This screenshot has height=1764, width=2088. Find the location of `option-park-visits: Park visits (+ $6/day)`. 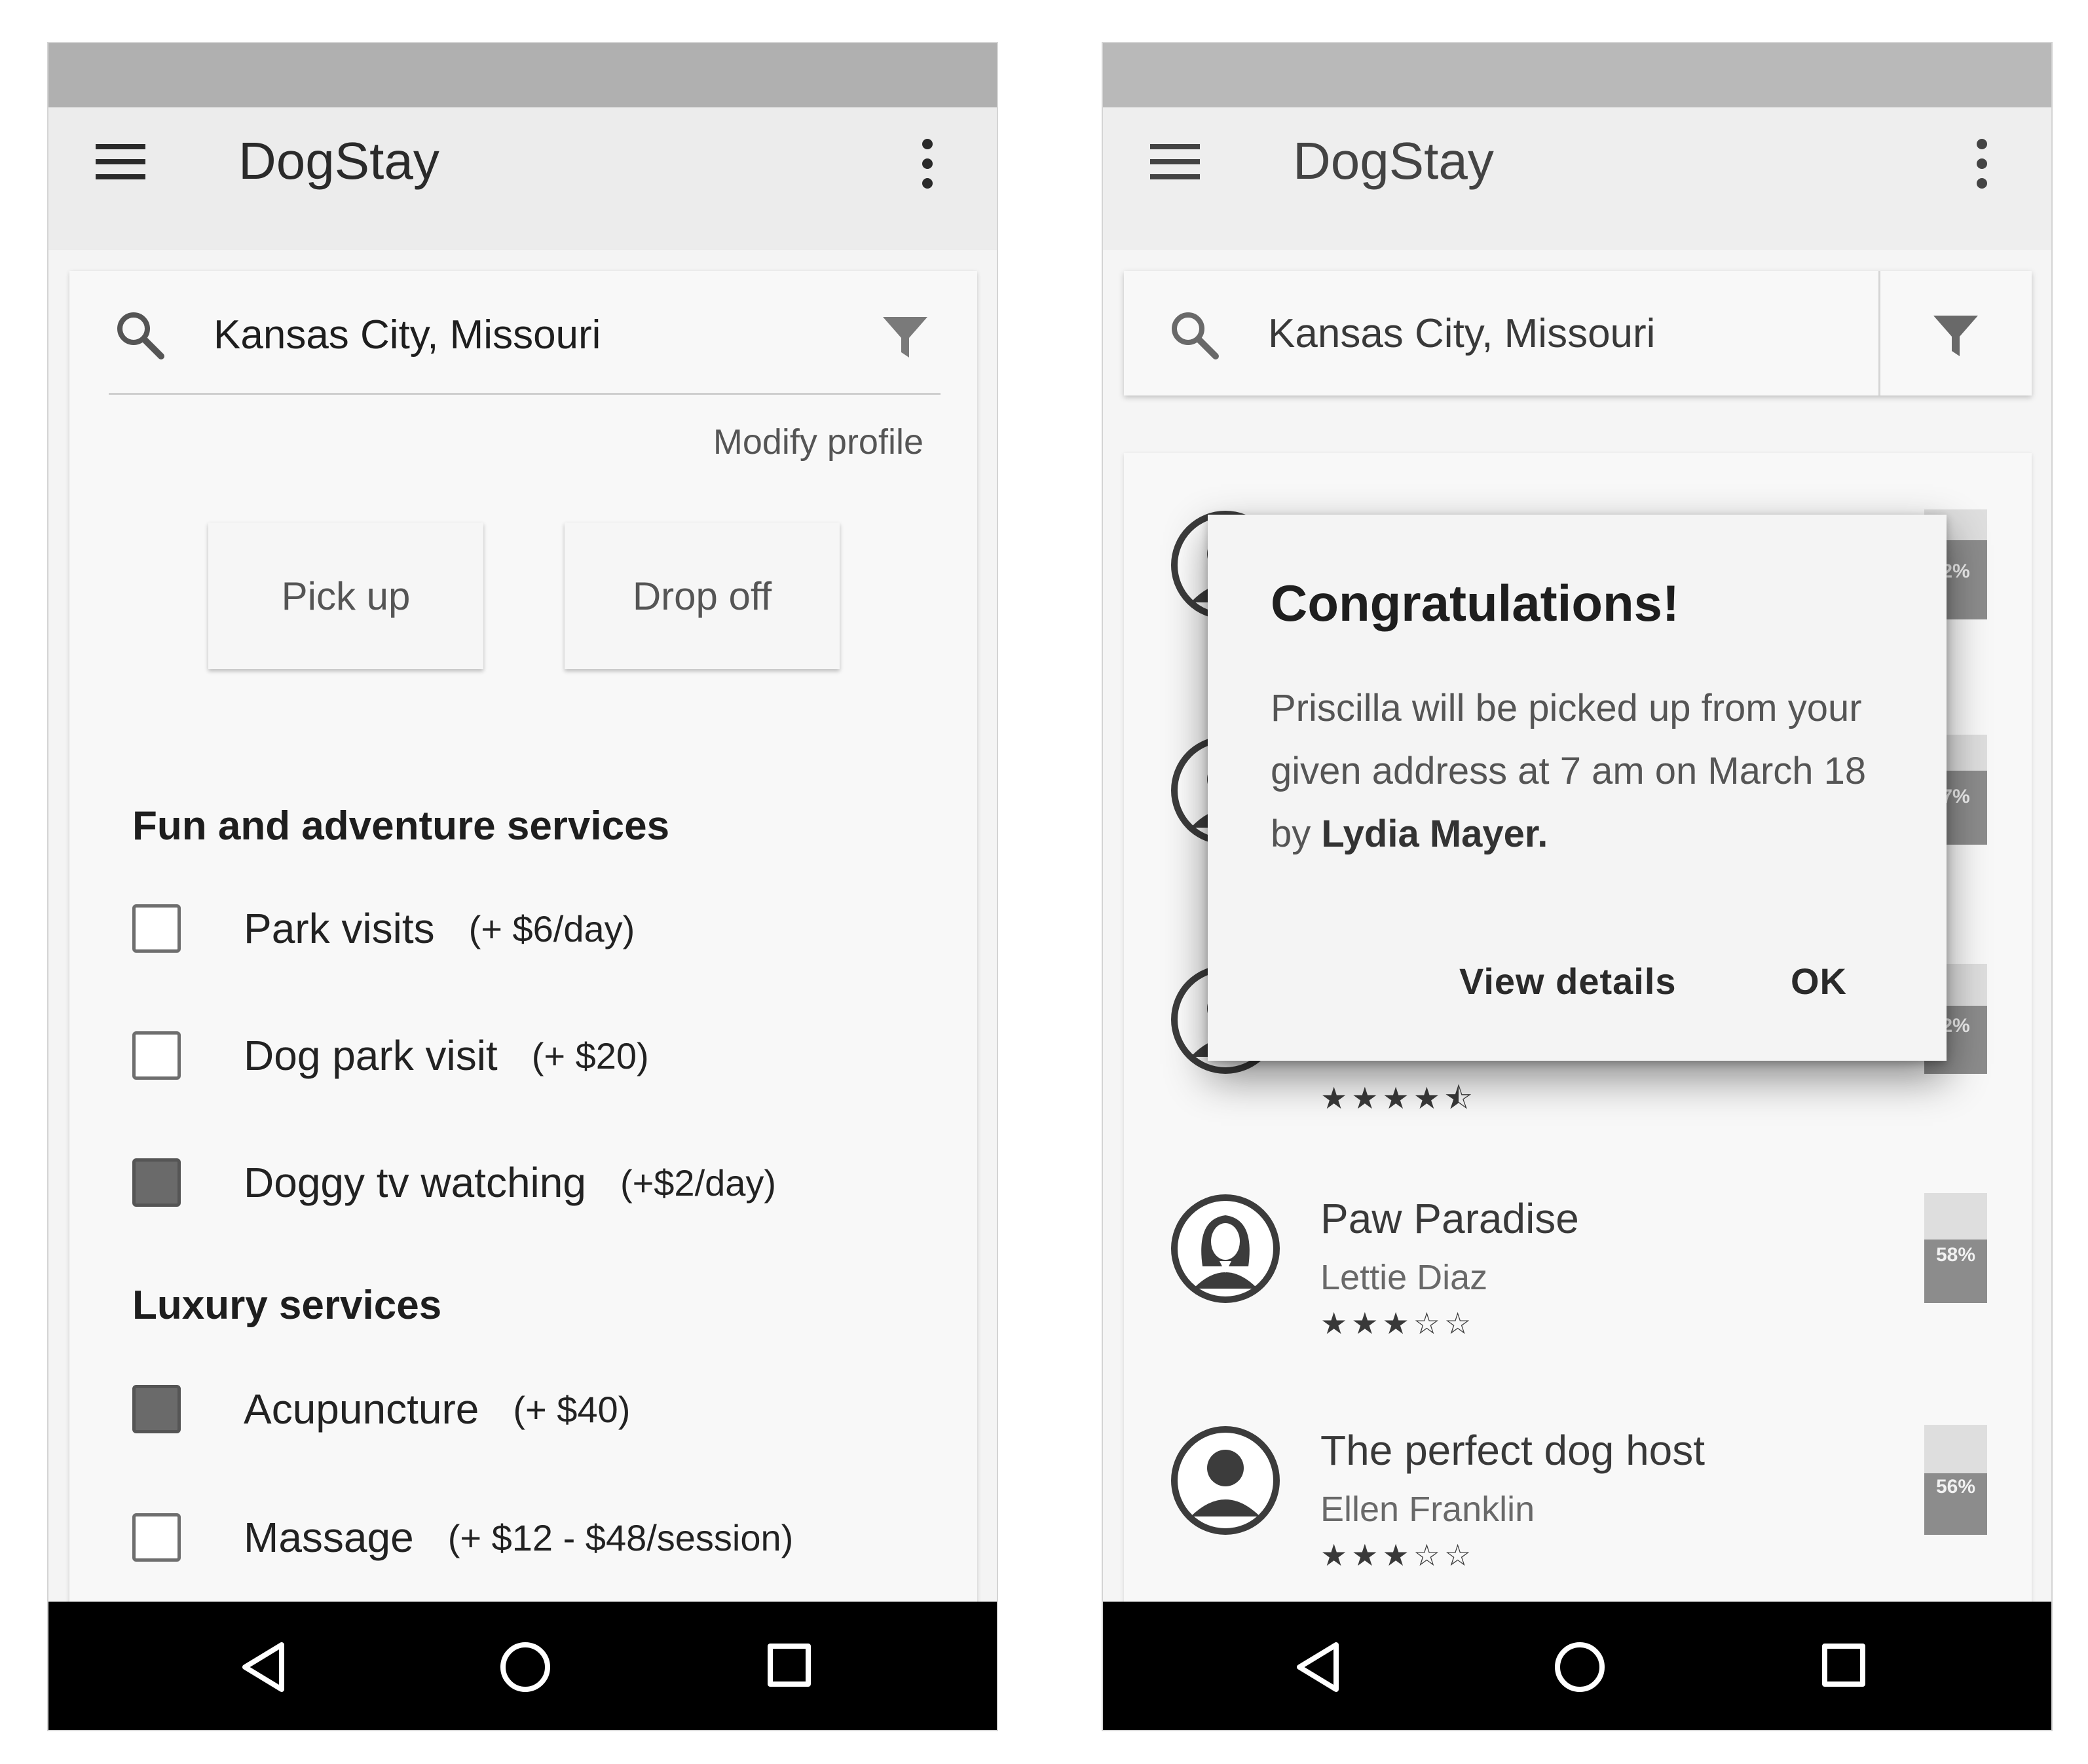

option-park-visits: Park visits (+ $6/day) is located at coordinates (384, 928).